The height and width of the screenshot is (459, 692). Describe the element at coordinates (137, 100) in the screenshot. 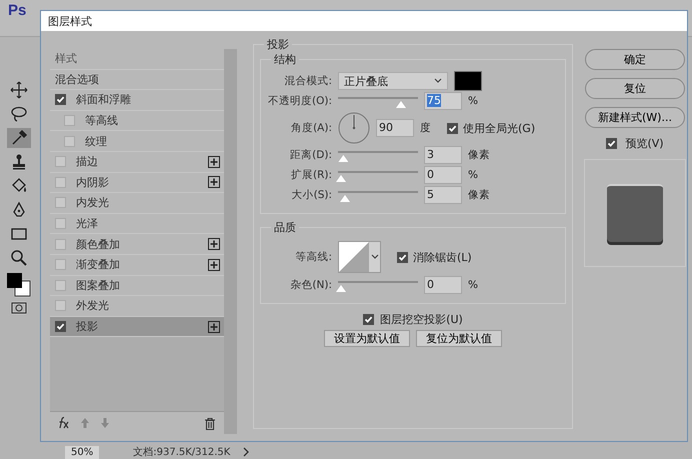

I see `style-item: 斜面和浮雕` at that location.